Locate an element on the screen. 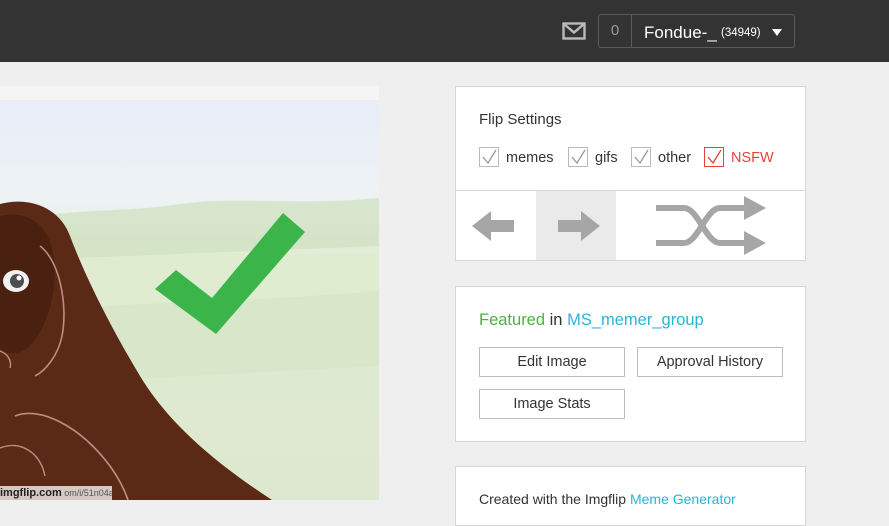  mail-icon is located at coordinates (574, 31).